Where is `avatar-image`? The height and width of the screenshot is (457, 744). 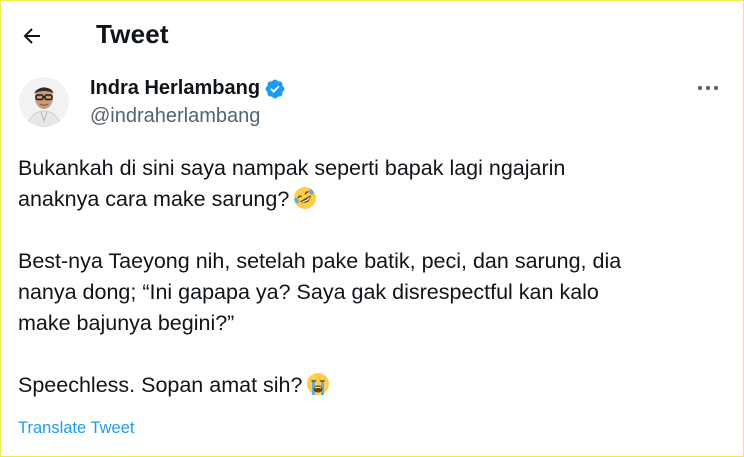
avatar-image is located at coordinates (44, 102).